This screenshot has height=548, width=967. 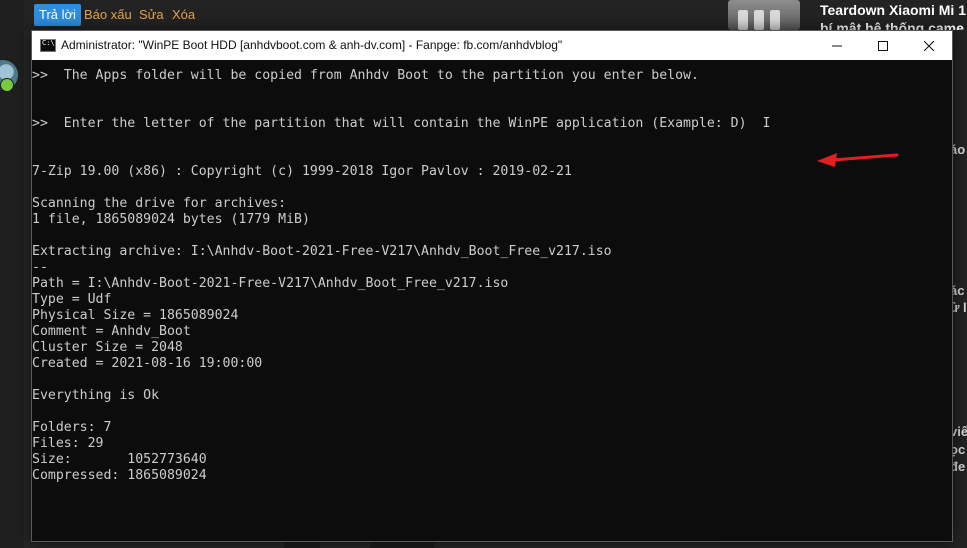 What do you see at coordinates (108, 15) in the screenshot?
I see `report-button: Báo xấu` at bounding box center [108, 15].